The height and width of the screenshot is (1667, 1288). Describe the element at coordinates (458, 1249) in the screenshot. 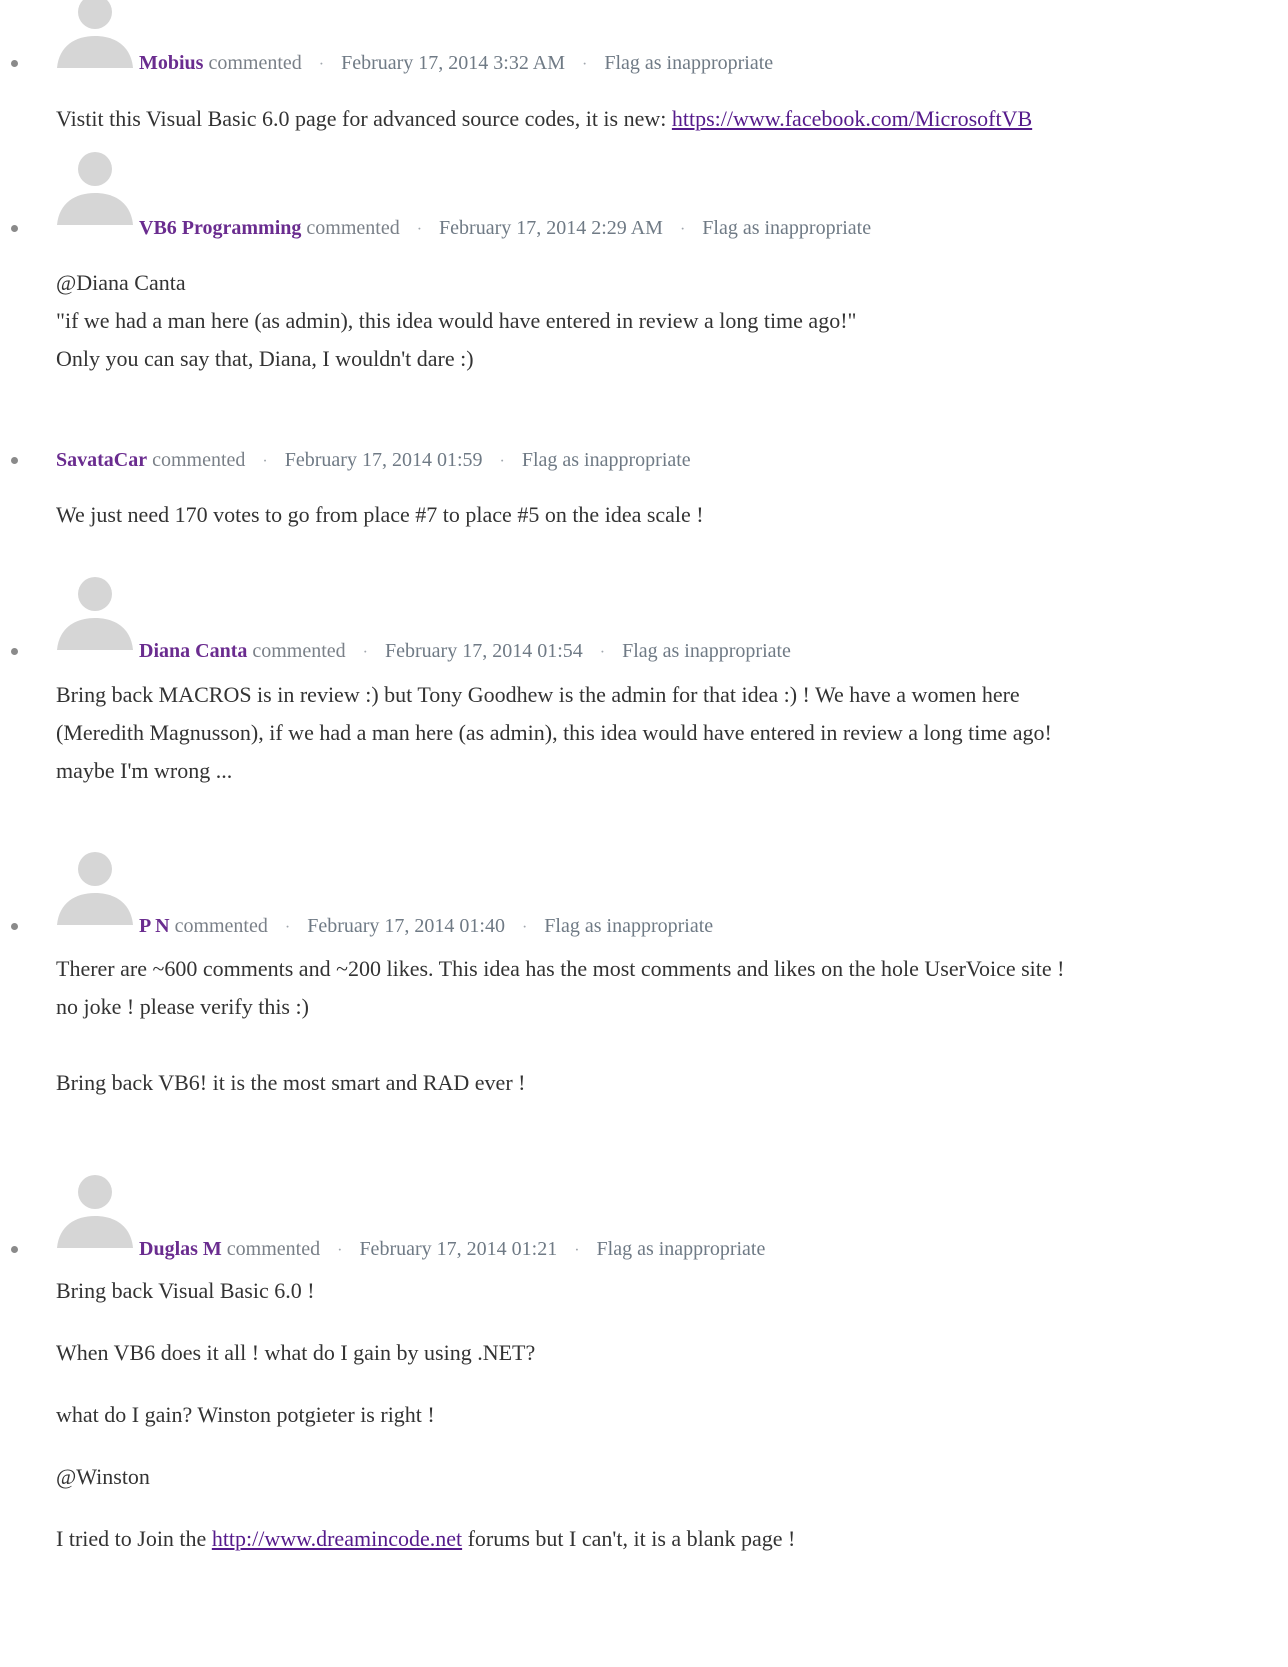

I see `comment-date: February 17, 2014 01:21` at that location.